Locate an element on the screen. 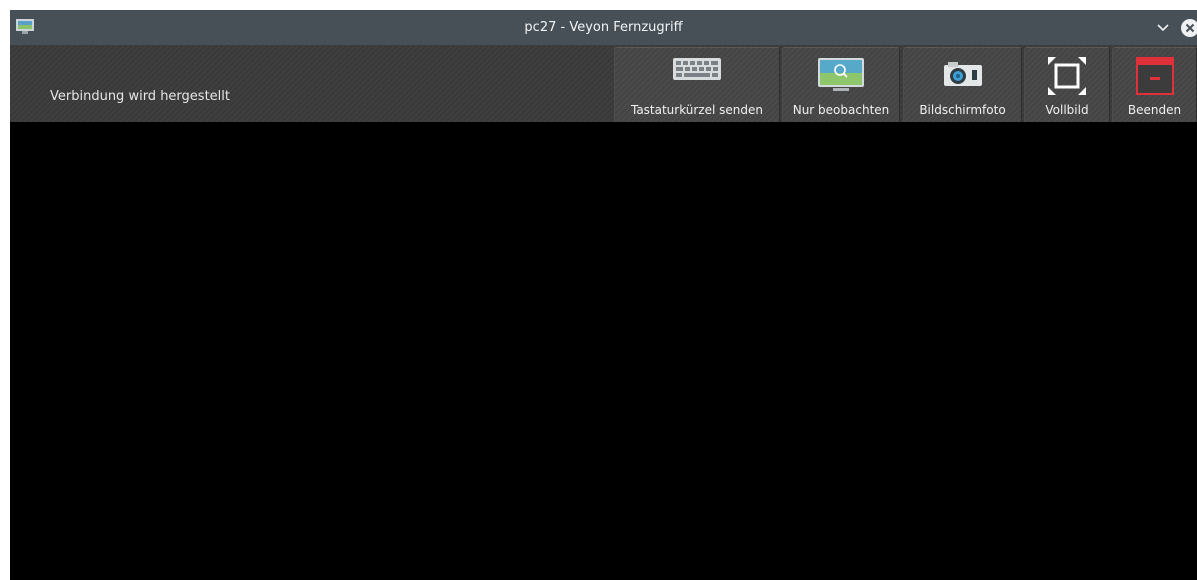 Image resolution: width=1197 pixels, height=580 pixels. view-only-button: Nur beobachten is located at coordinates (841, 84).